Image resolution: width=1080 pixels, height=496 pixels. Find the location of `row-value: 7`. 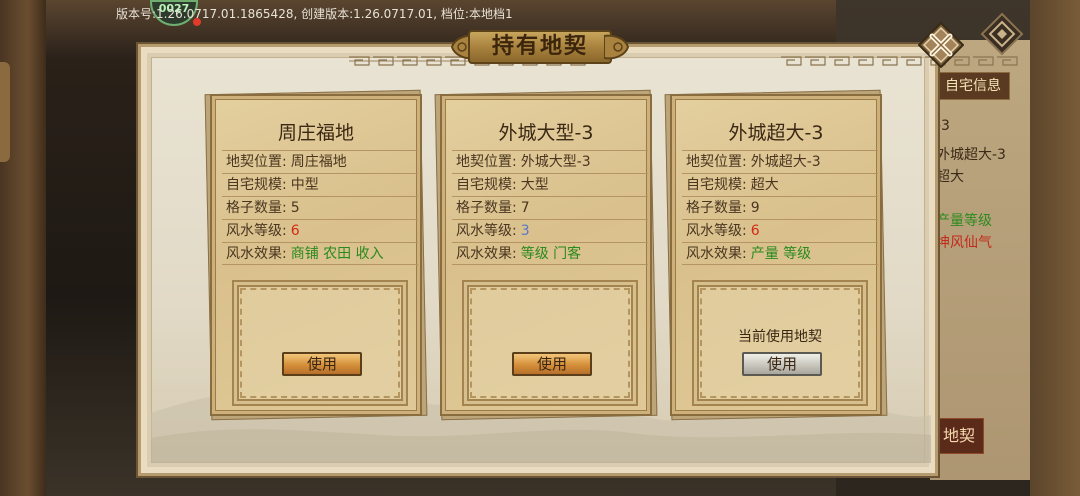

row-value: 7 is located at coordinates (525, 208).